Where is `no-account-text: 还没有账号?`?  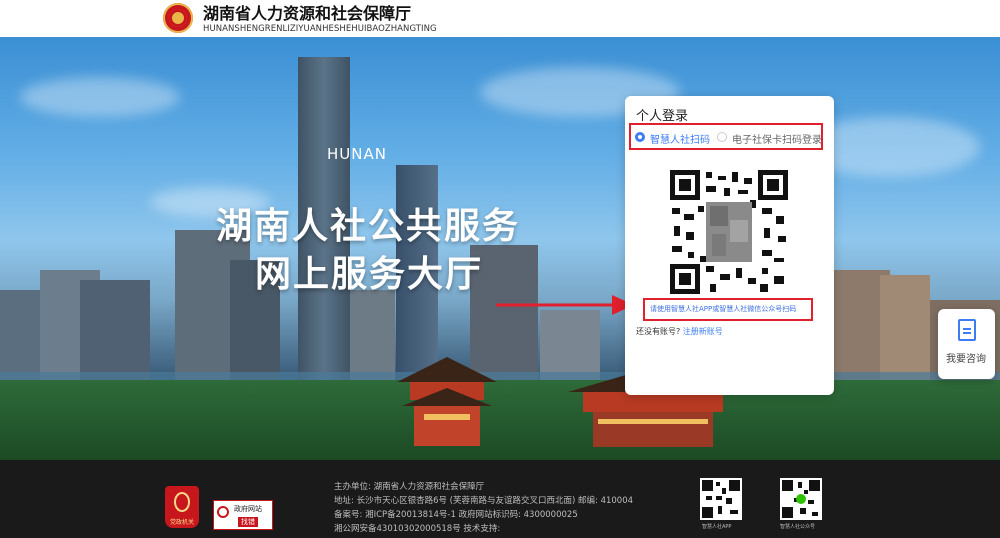
no-account-text: 还没有账号? is located at coordinates (658, 331).